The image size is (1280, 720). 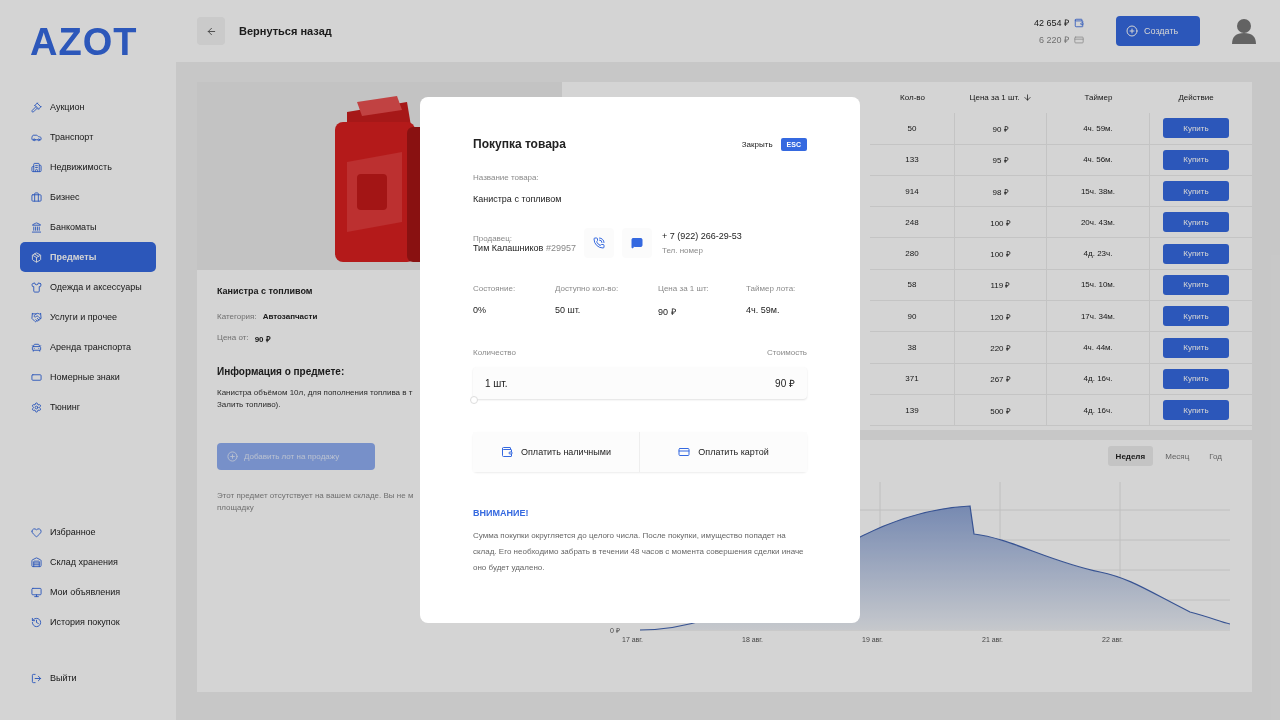 What do you see at coordinates (36, 167) in the screenshot?
I see `building-icon` at bounding box center [36, 167].